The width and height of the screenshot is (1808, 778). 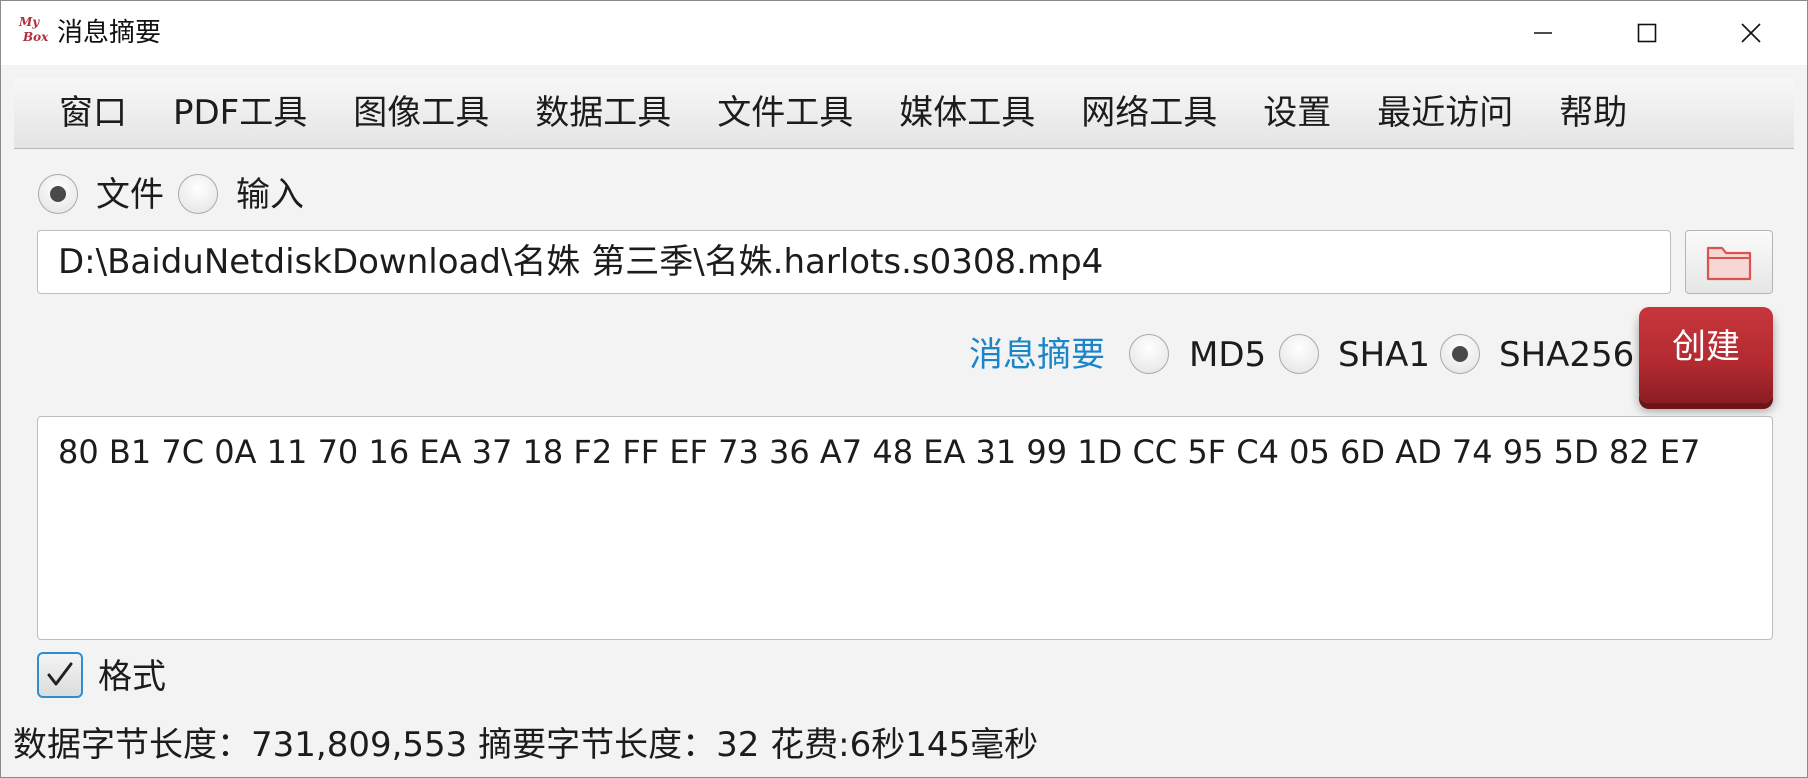 What do you see at coordinates (603, 113) in the screenshot?
I see `menu-data-tools: 数据工具` at bounding box center [603, 113].